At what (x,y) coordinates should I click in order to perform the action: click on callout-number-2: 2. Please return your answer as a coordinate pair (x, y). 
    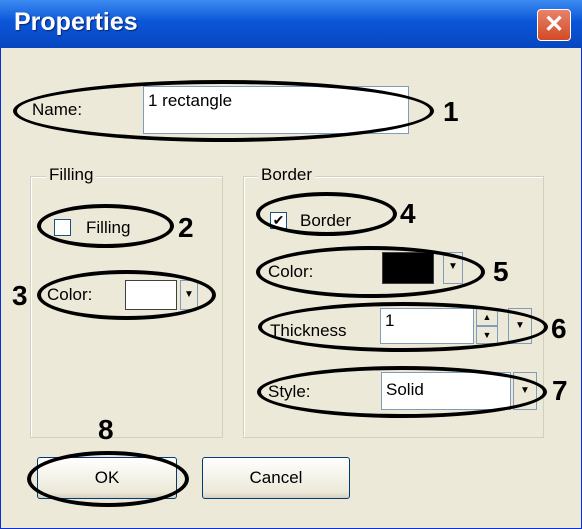
    Looking at the image, I should click on (186, 227).